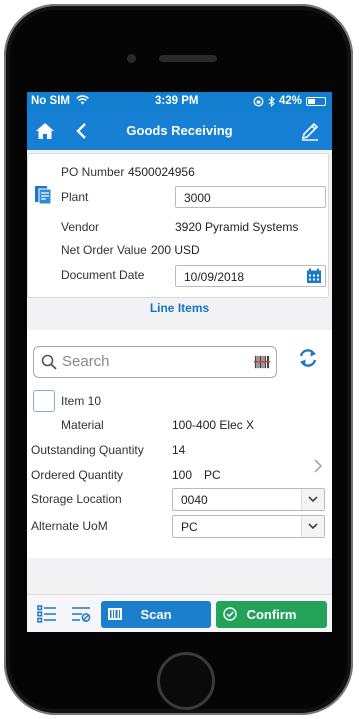  I want to click on document-date-input: 10/09/2018, so click(250, 276).